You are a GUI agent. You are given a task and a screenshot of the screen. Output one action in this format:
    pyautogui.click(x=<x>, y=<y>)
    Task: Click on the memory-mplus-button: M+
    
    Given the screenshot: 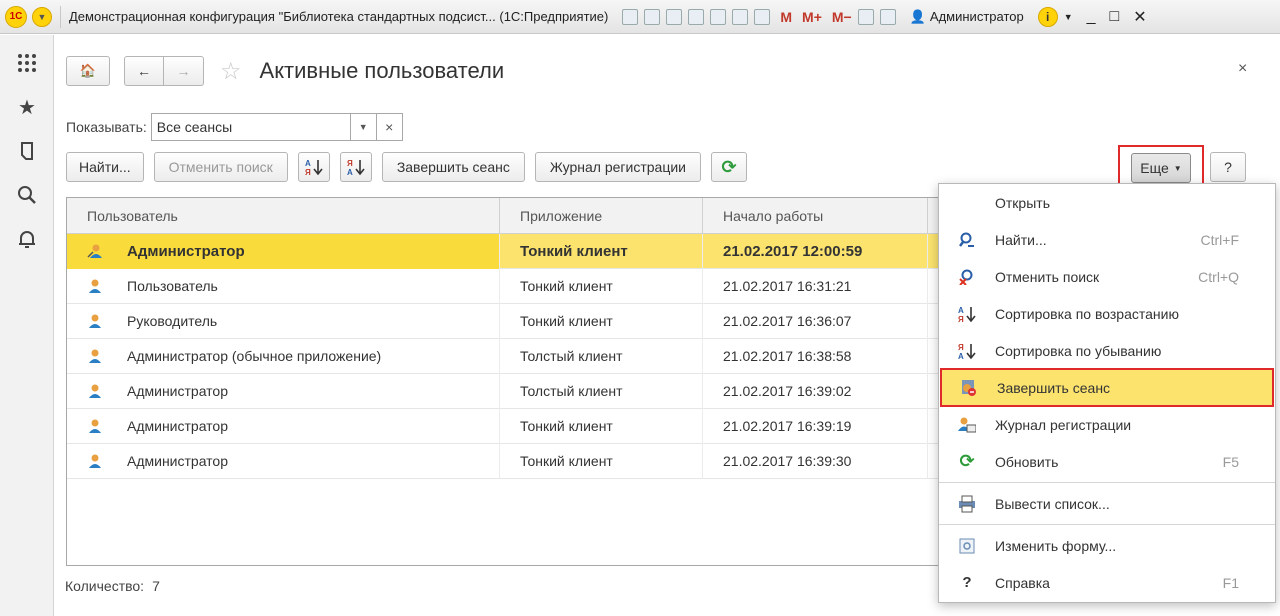 What is the action you would take?
    pyautogui.click(x=812, y=17)
    